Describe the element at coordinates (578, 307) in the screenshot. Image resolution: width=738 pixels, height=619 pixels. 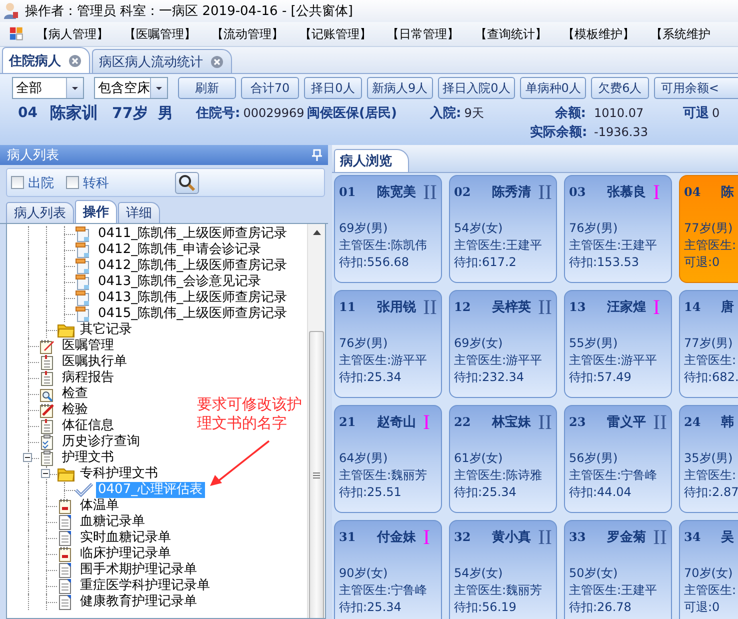
I see `bed-number: 13` at that location.